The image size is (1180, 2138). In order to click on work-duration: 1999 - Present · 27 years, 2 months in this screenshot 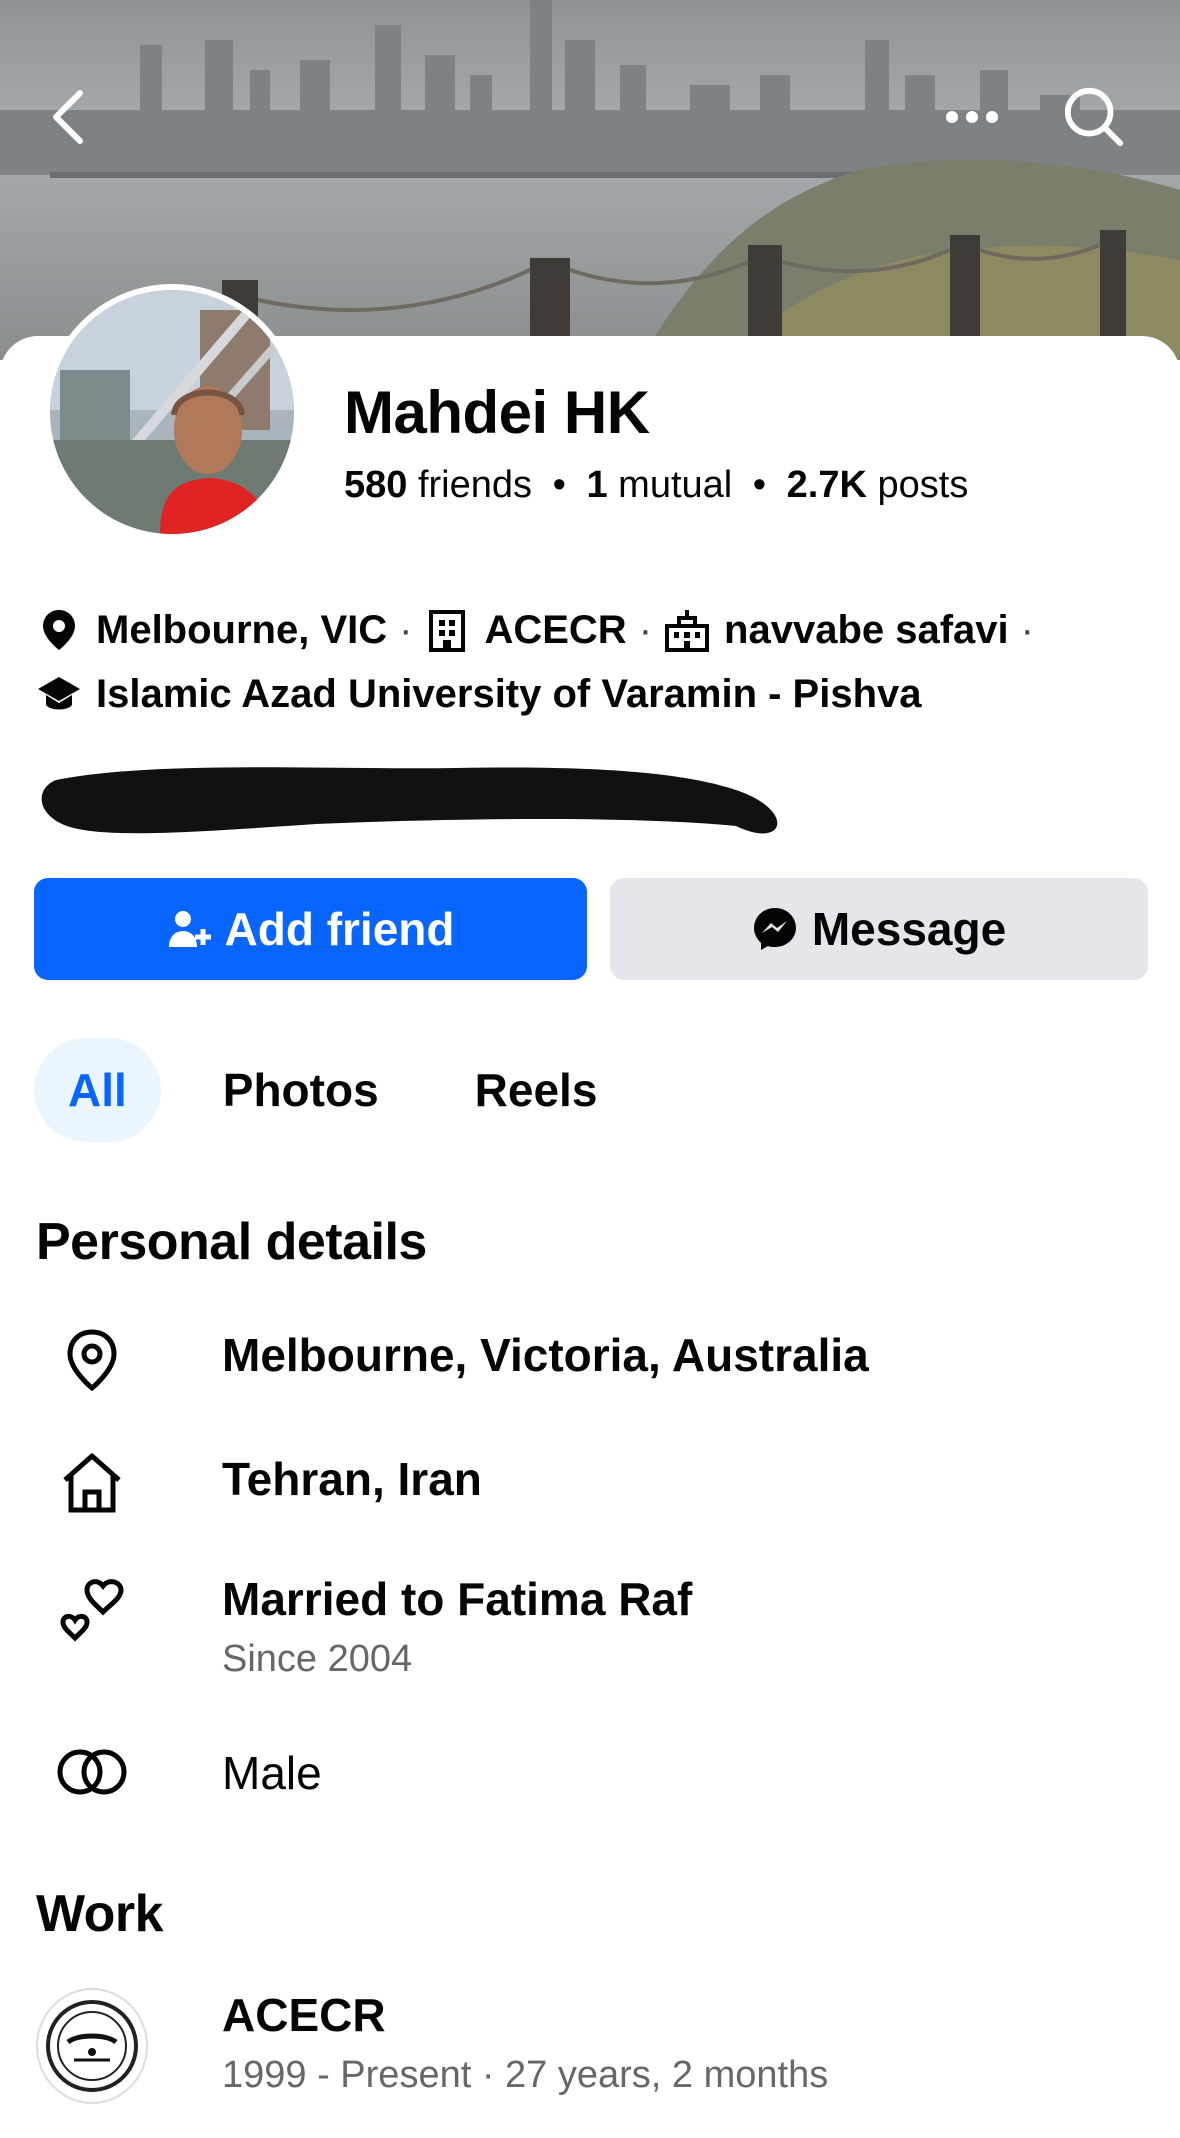, I will do `click(525, 2075)`.